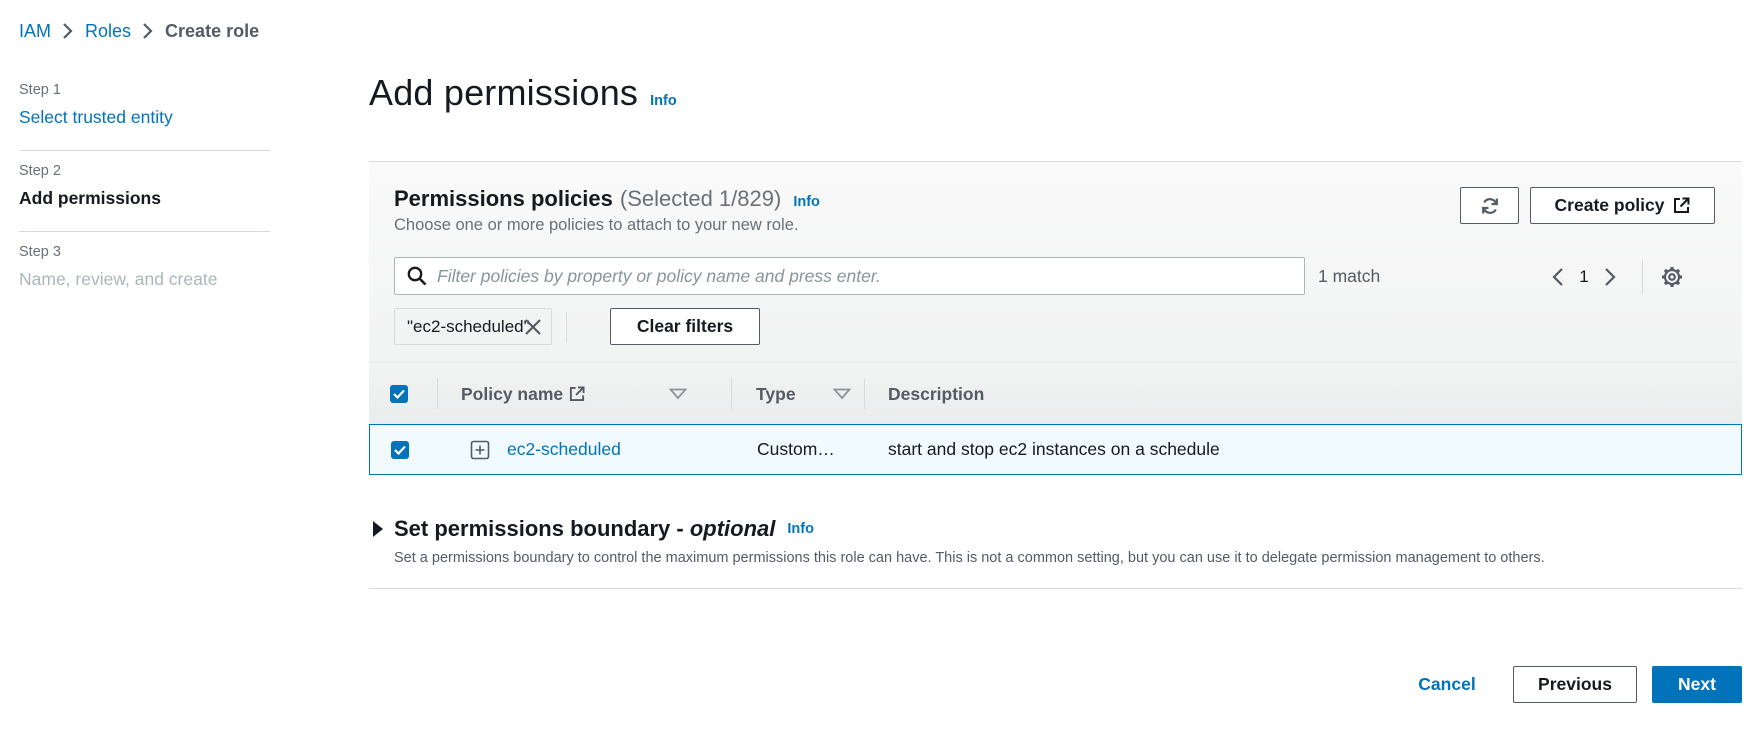 The width and height of the screenshot is (1760, 741). What do you see at coordinates (1609, 205) in the screenshot?
I see `create-policy-label: Create policy` at bounding box center [1609, 205].